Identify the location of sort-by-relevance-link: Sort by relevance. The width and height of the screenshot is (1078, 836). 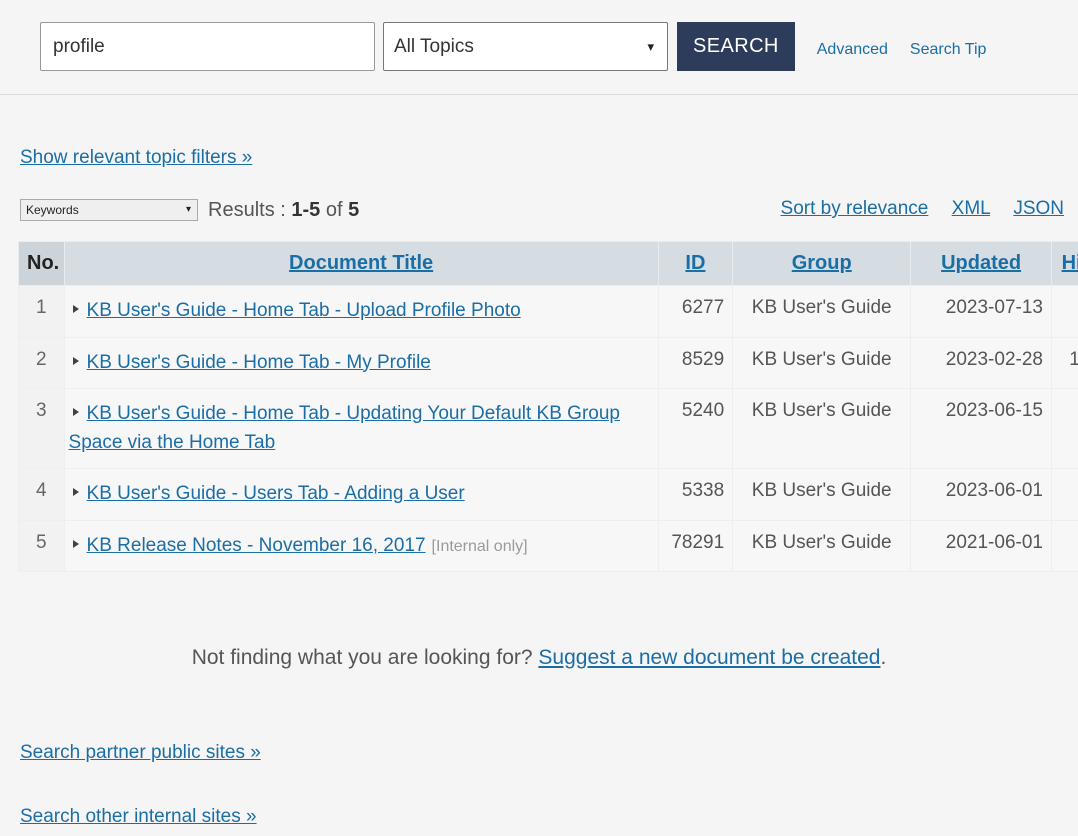
(855, 208).